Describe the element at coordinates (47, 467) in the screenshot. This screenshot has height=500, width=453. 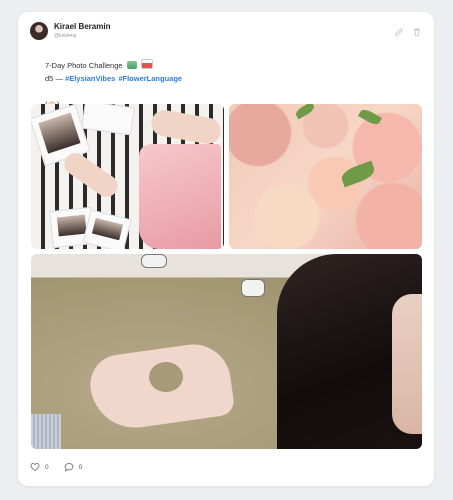
I see `like-count: 0` at that location.